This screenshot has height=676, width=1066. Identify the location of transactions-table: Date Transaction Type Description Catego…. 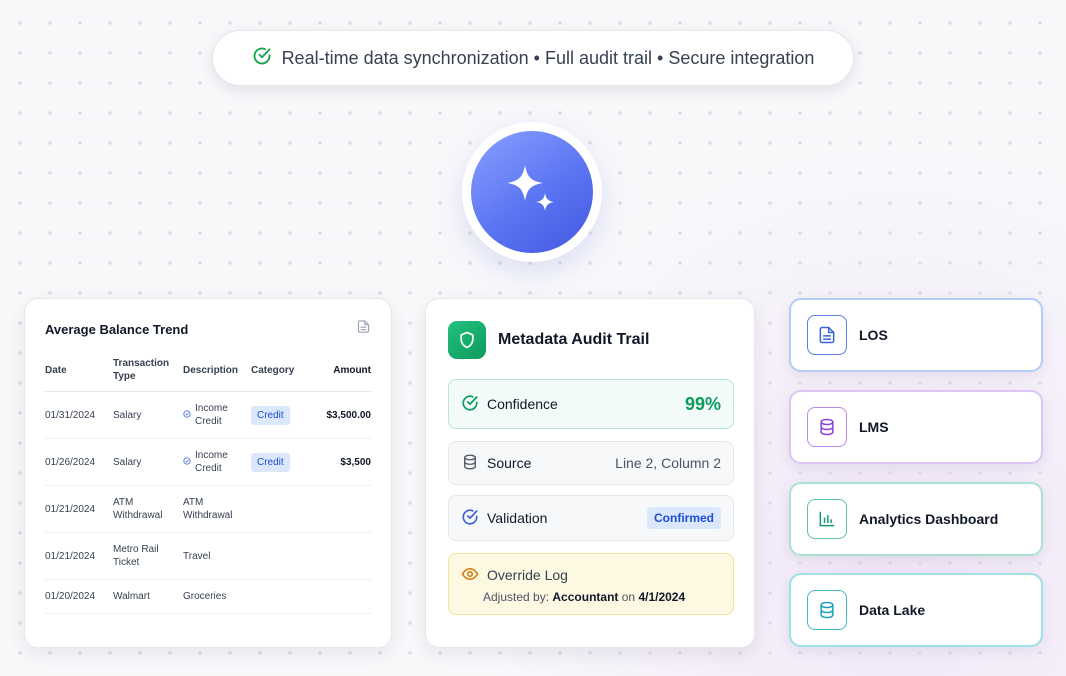
(208, 482).